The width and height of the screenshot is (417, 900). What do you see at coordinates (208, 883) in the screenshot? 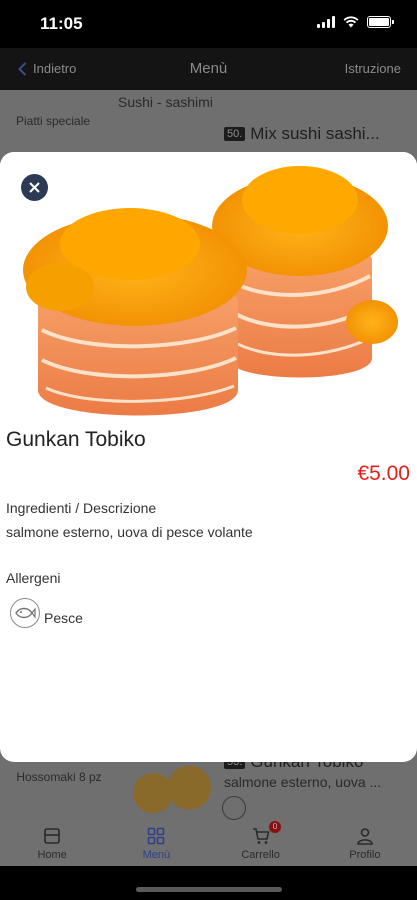
I see `home-indicator-area` at bounding box center [208, 883].